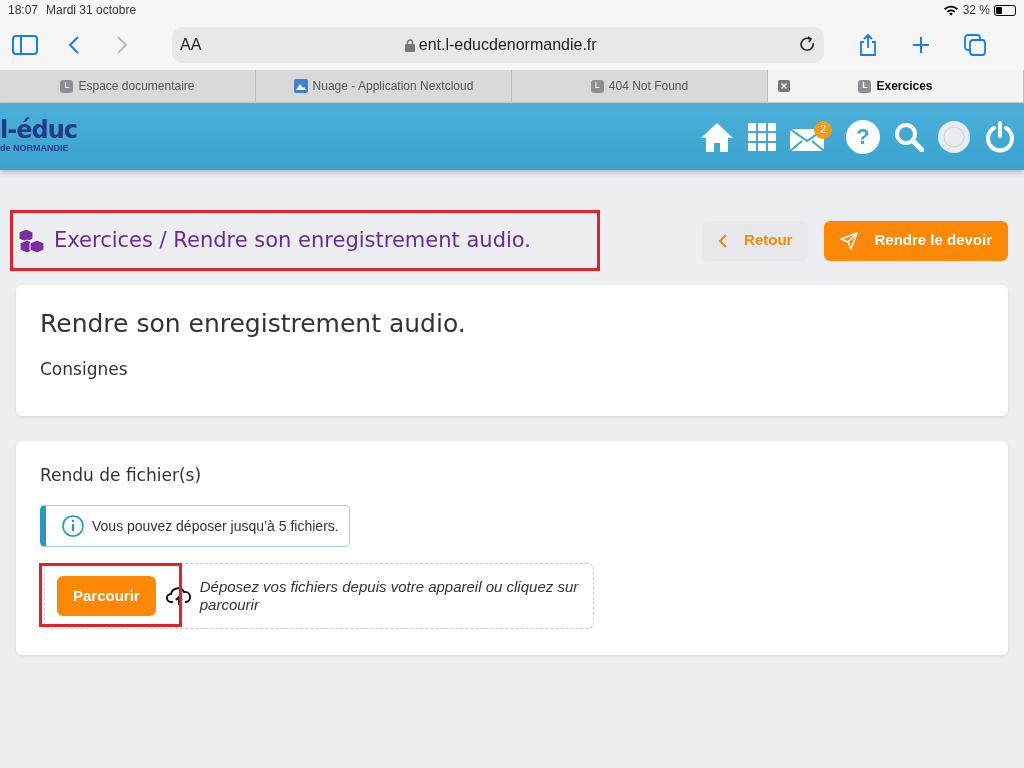  I want to click on browser-tab: L Exercices, so click(896, 86).